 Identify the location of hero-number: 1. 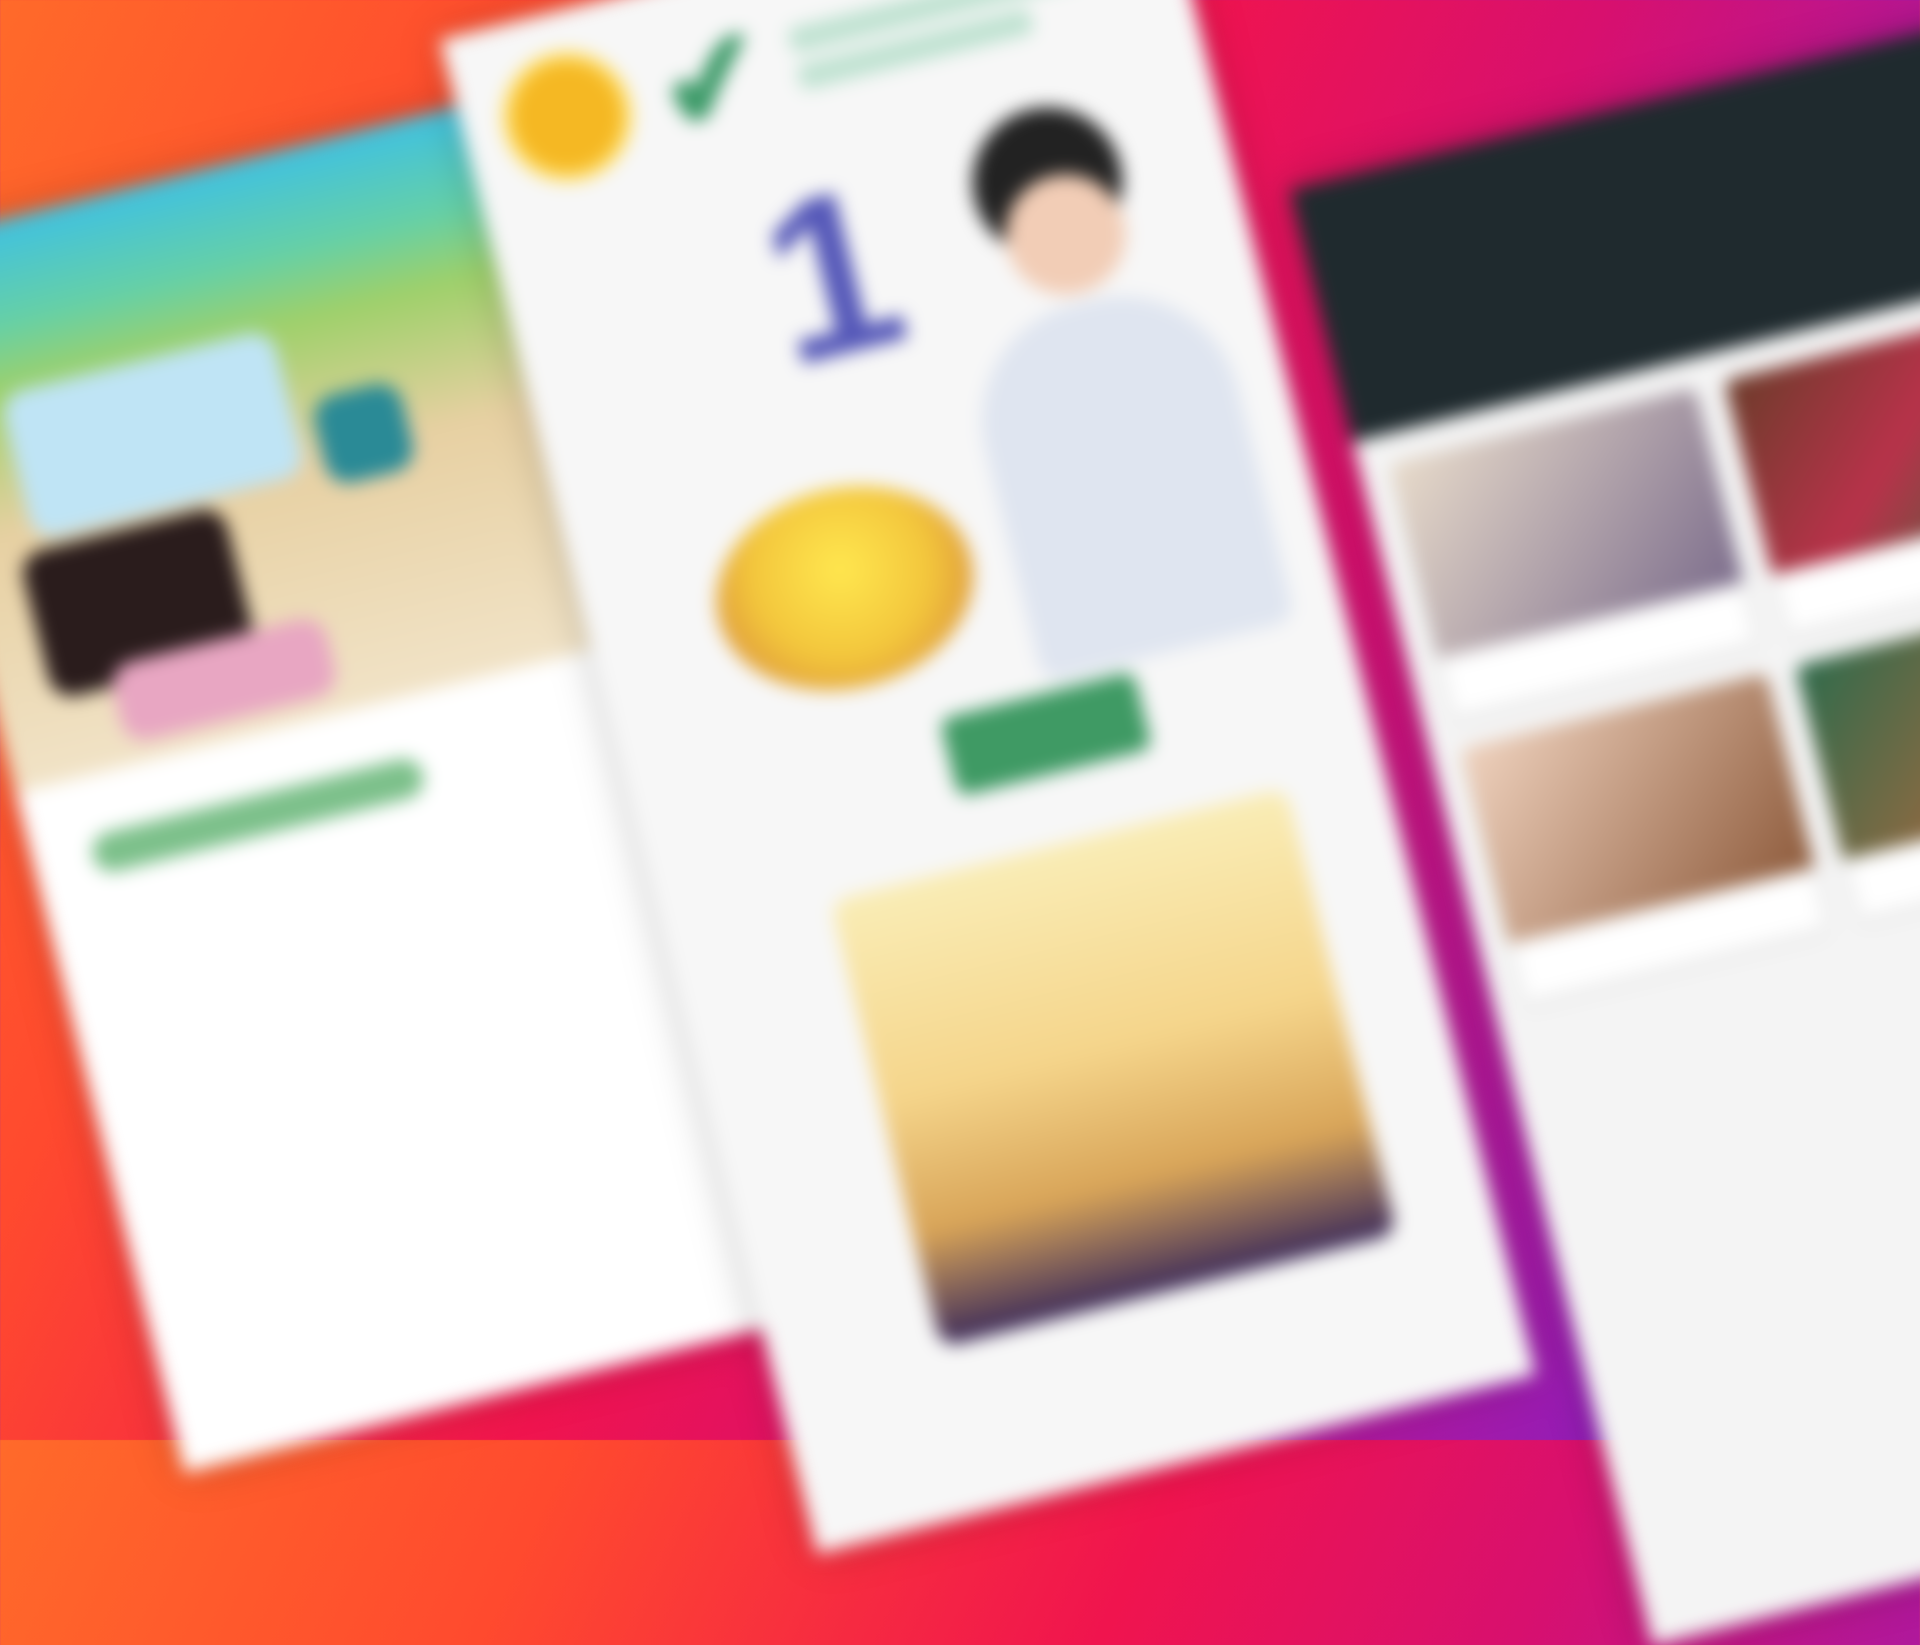
(832, 274).